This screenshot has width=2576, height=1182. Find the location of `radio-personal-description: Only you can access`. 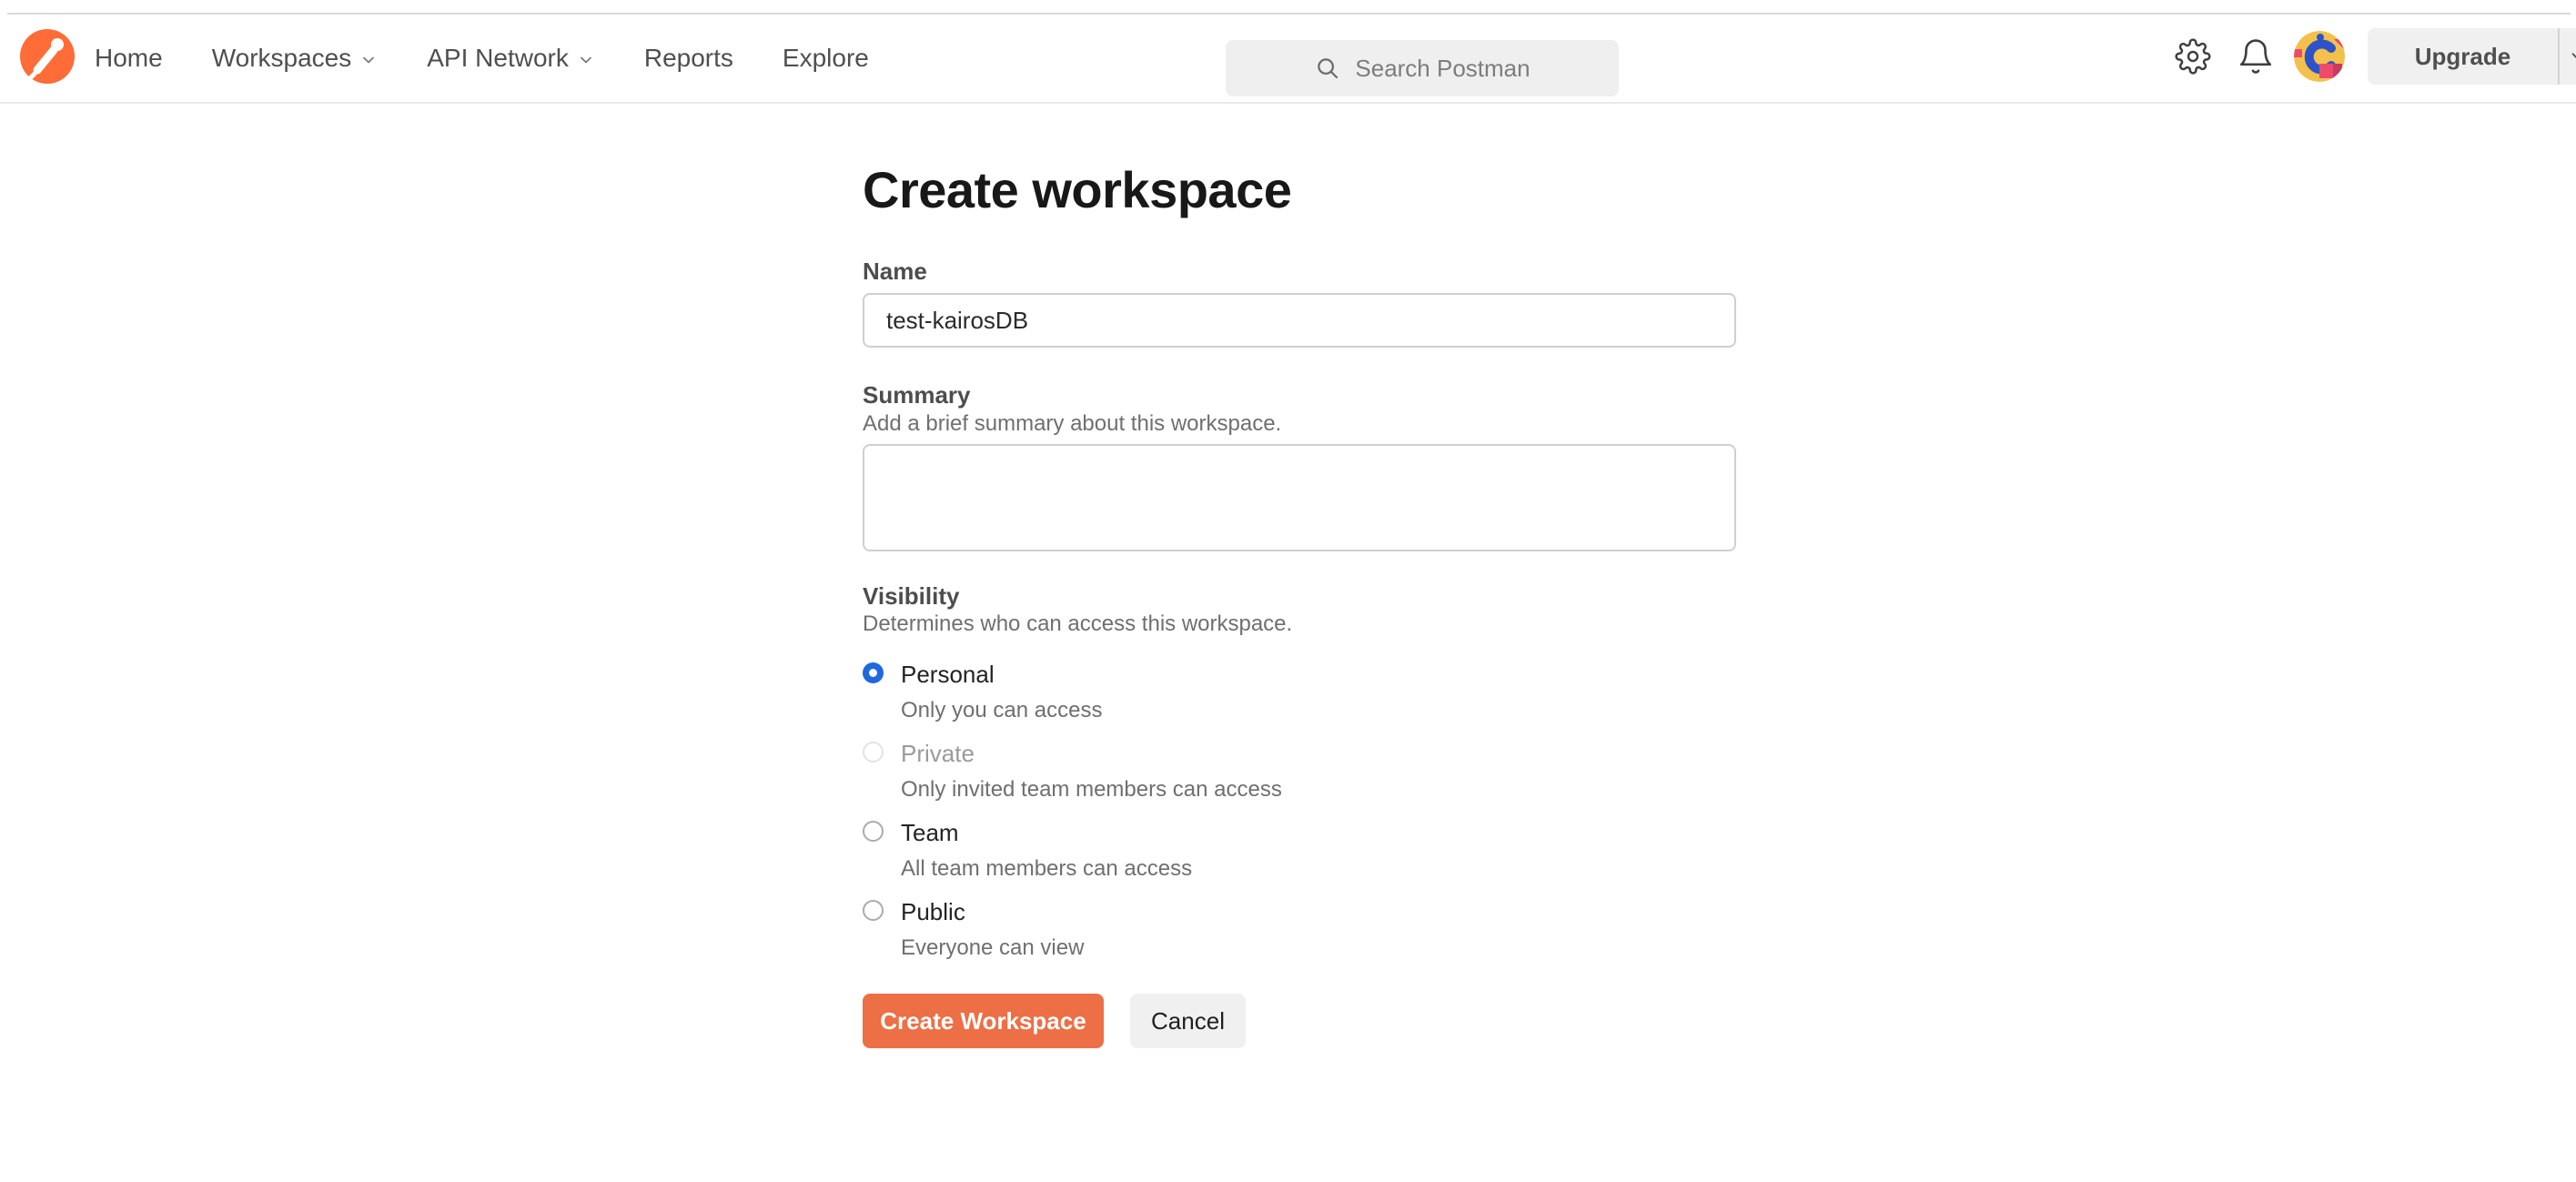

radio-personal-description: Only you can access is located at coordinates (1002, 710).